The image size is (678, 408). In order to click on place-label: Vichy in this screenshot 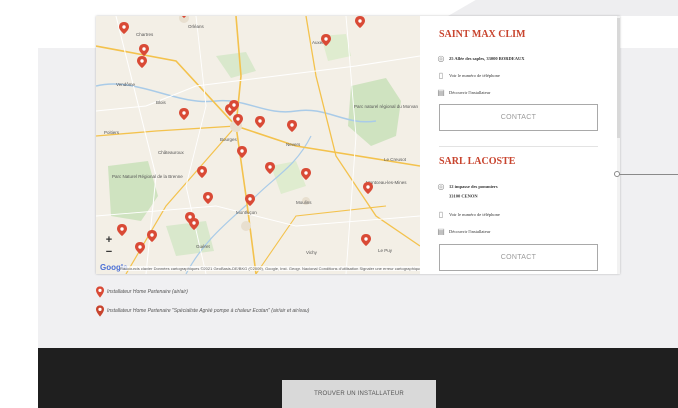, I will do `click(312, 252)`.